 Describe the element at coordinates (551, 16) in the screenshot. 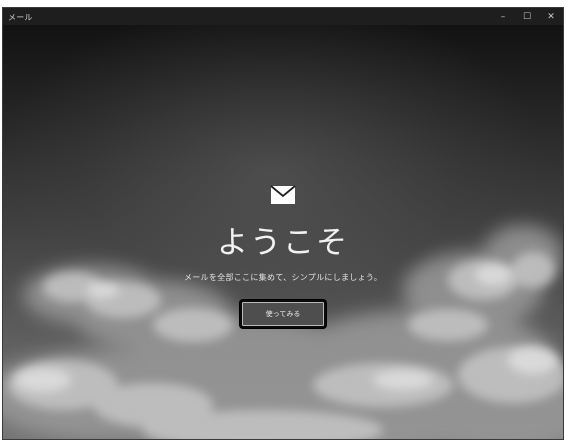

I see `close-button: ✕` at that location.